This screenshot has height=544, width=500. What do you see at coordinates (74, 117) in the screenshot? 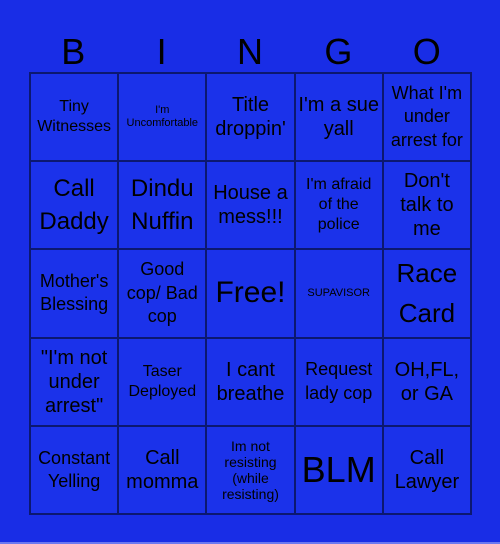
I see `bingo-cell-r1c1: Tiny Witnesses` at bounding box center [74, 117].